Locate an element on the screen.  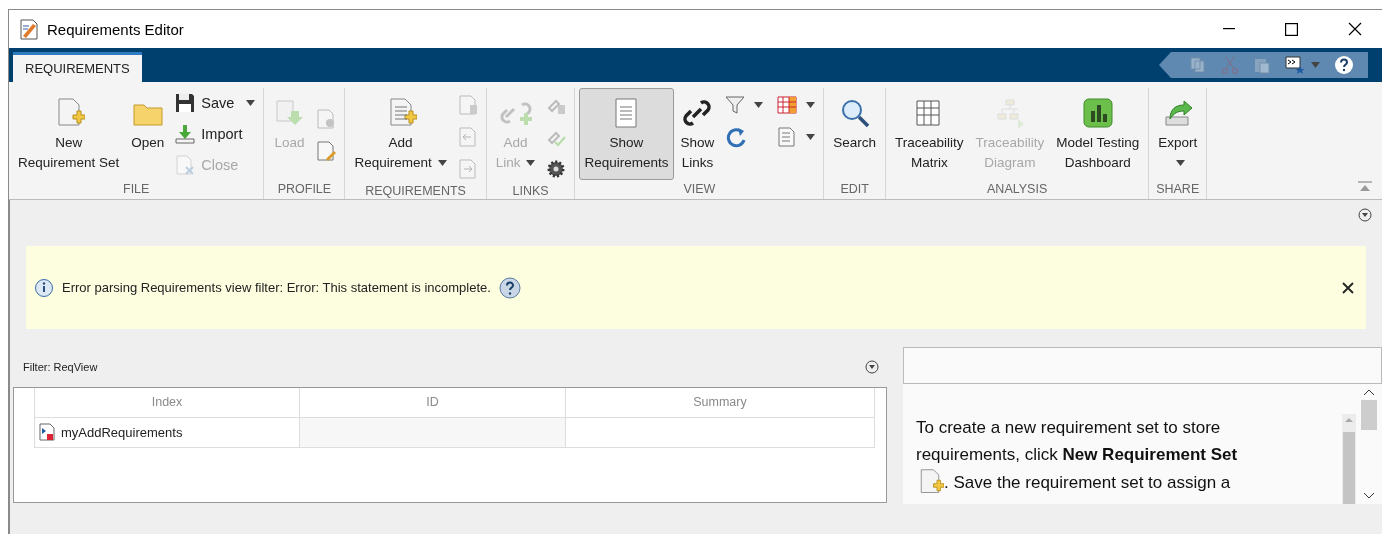
ribbon-button: Show Requirements is located at coordinates (626, 134).